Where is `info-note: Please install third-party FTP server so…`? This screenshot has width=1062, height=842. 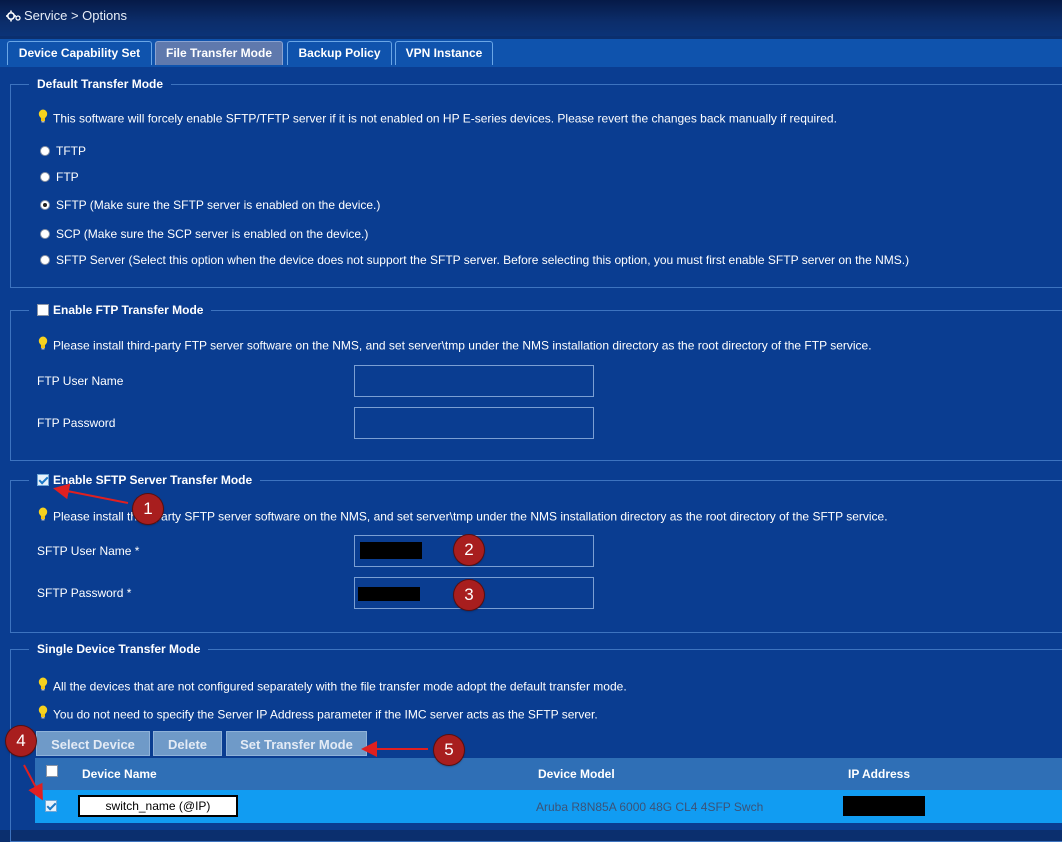 info-note: Please install third-party FTP server so… is located at coordinates (455, 345).